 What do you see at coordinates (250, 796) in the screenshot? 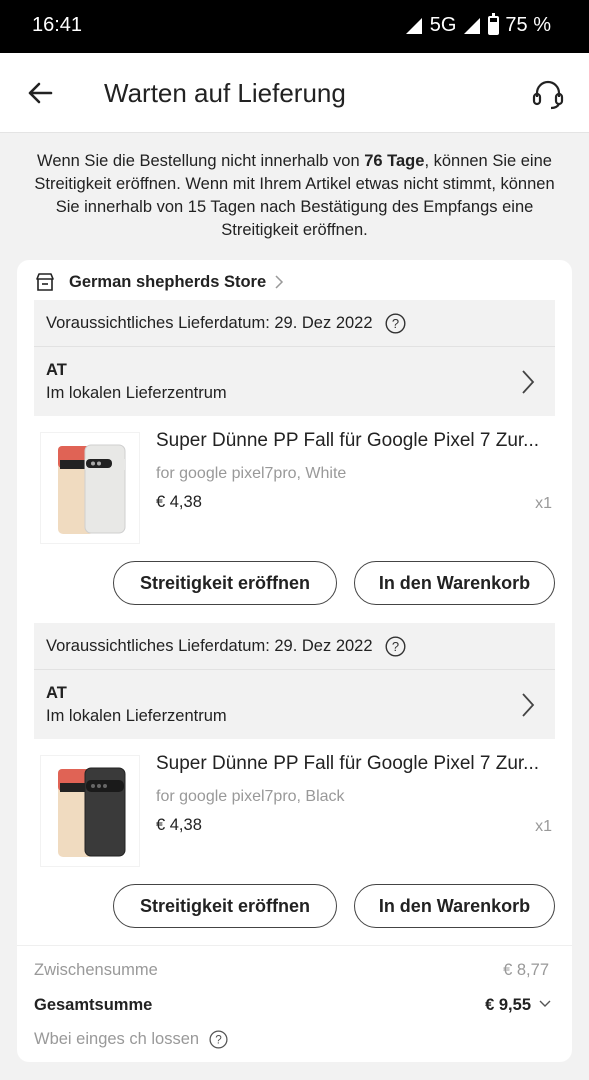
I see `product-variant: for google pixel7pro, Black` at bounding box center [250, 796].